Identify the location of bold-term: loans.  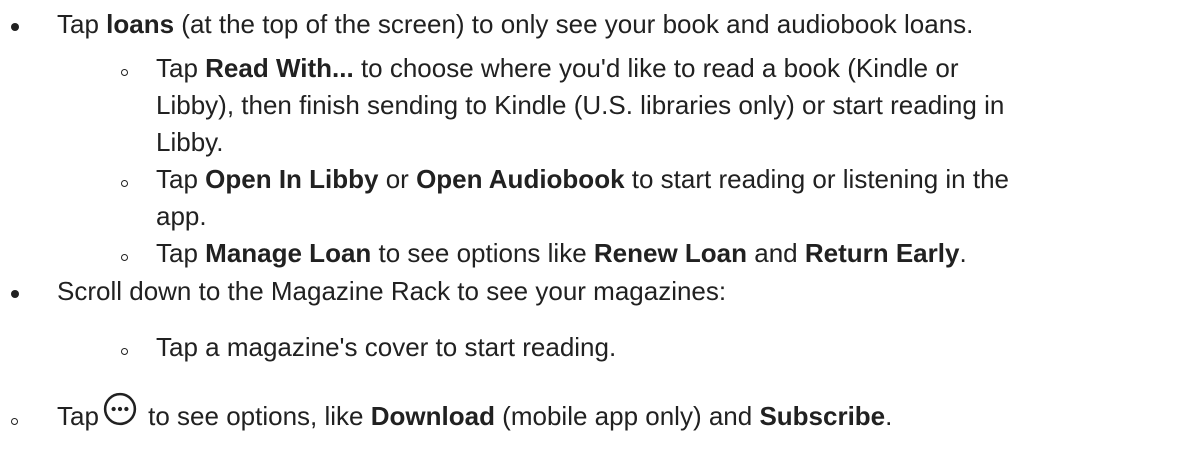
(140, 24).